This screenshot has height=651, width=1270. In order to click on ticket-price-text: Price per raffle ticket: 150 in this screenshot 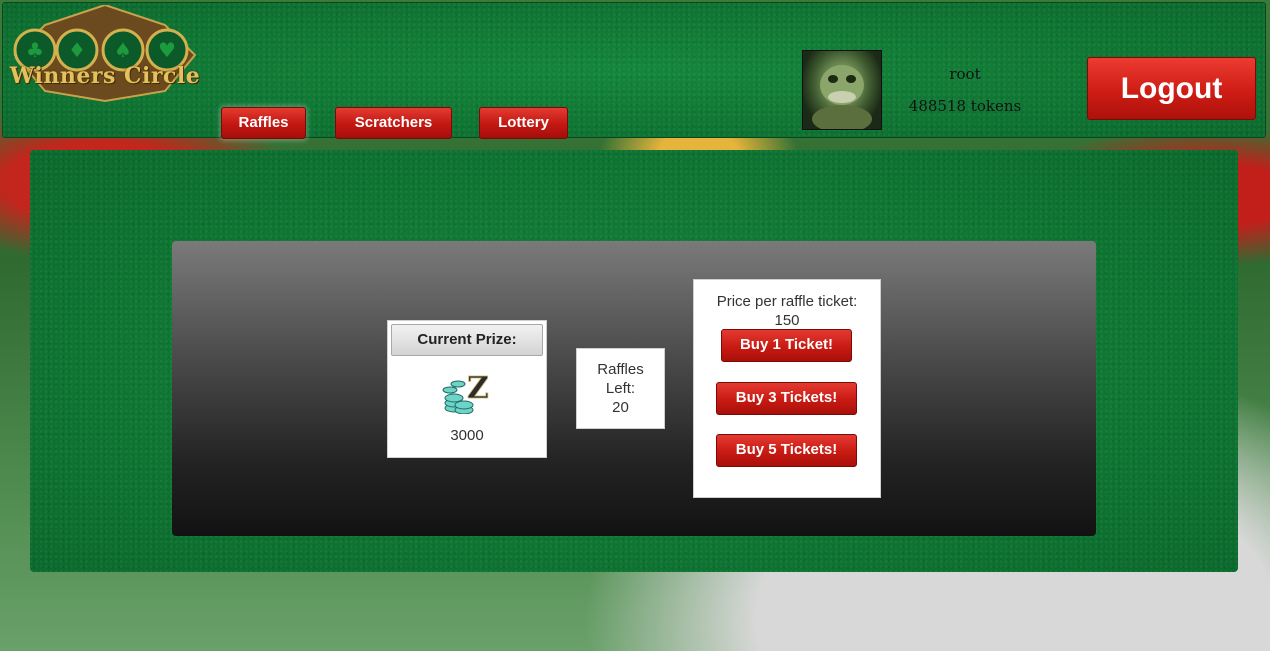, I will do `click(787, 311)`.